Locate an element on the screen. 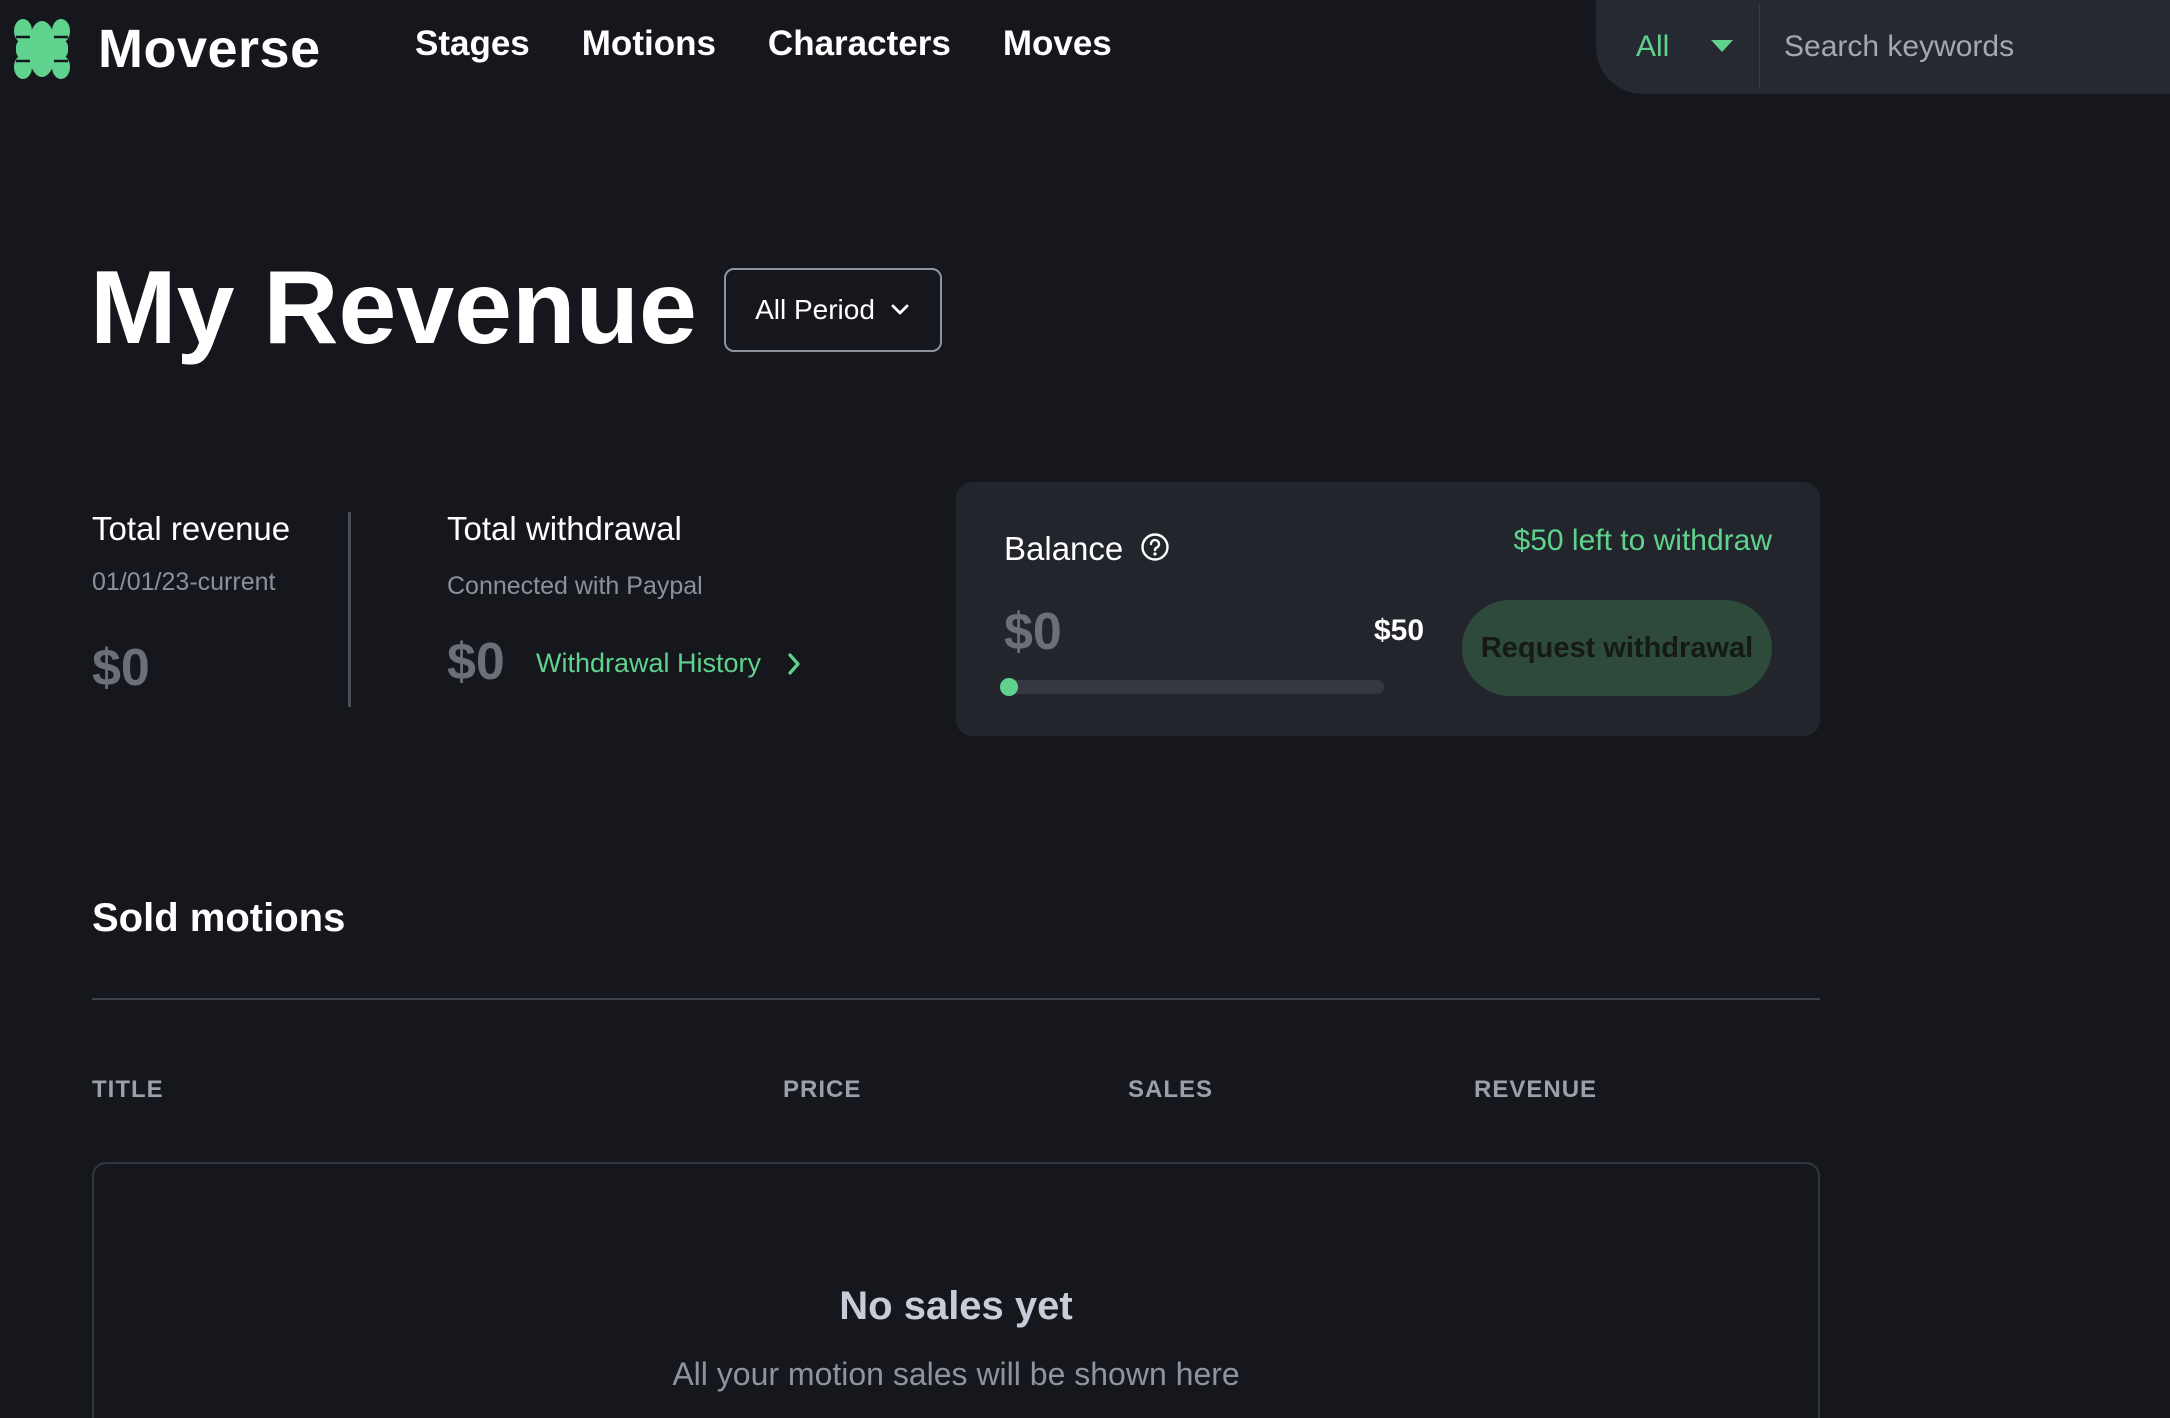 The width and height of the screenshot is (2170, 1418). logo: Moverse is located at coordinates (165, 49).